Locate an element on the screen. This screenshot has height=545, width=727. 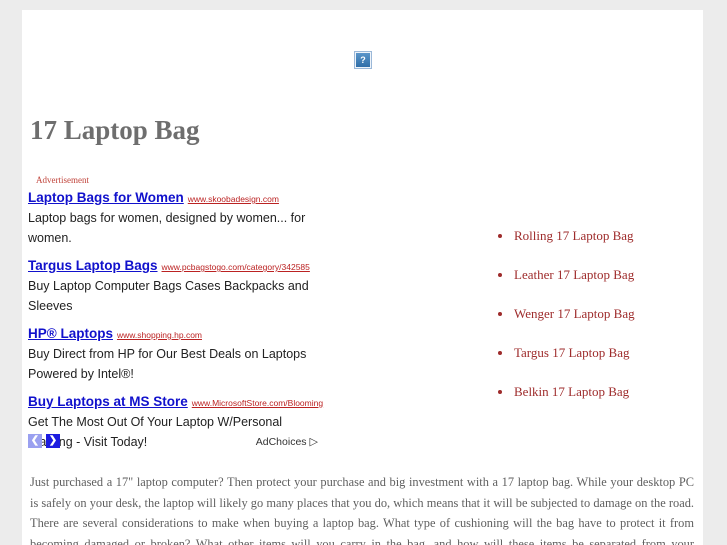
ad-next-button: ❯ is located at coordinates (53, 441).